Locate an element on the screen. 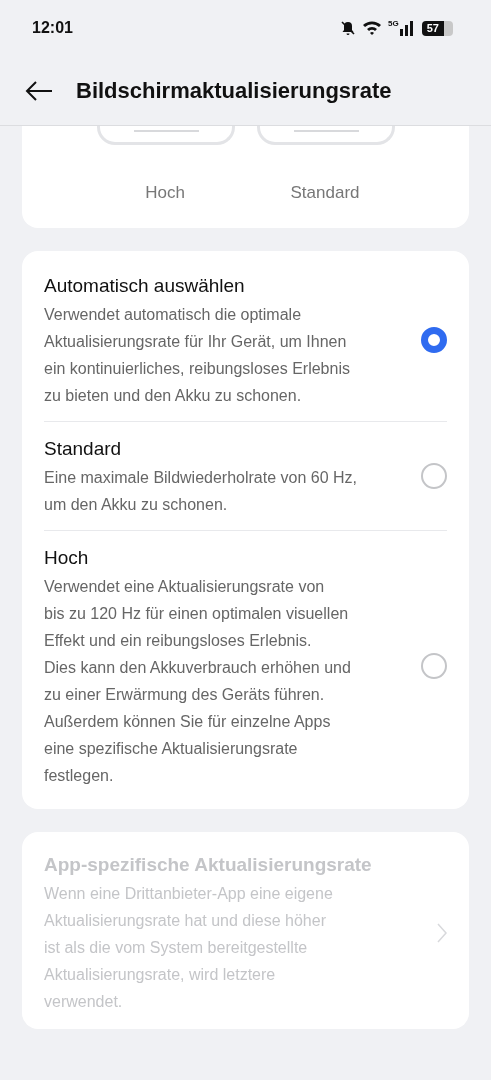 This screenshot has width=491, height=1080. back-arrow-icon is located at coordinates (39, 90).